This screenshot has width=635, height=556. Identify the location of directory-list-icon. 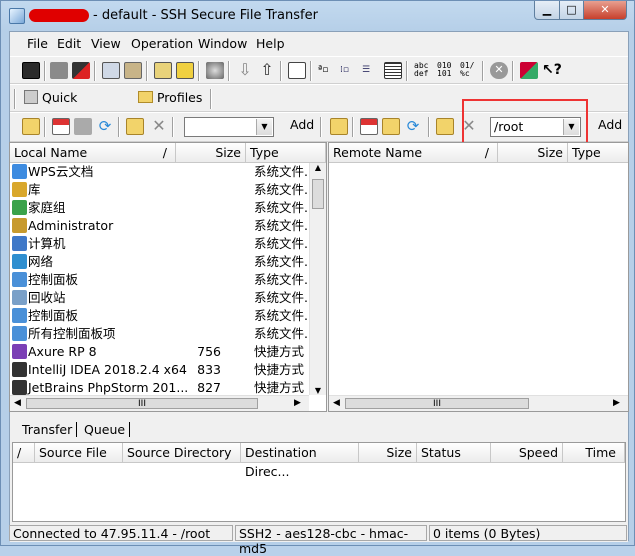
(297, 70).